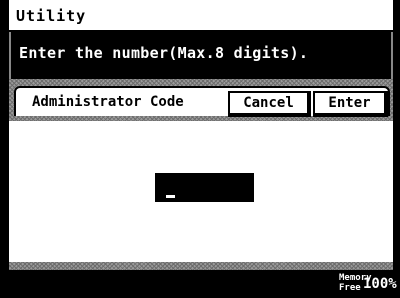 The height and width of the screenshot is (298, 400). What do you see at coordinates (350, 104) in the screenshot?
I see `enter-button: Enter` at bounding box center [350, 104].